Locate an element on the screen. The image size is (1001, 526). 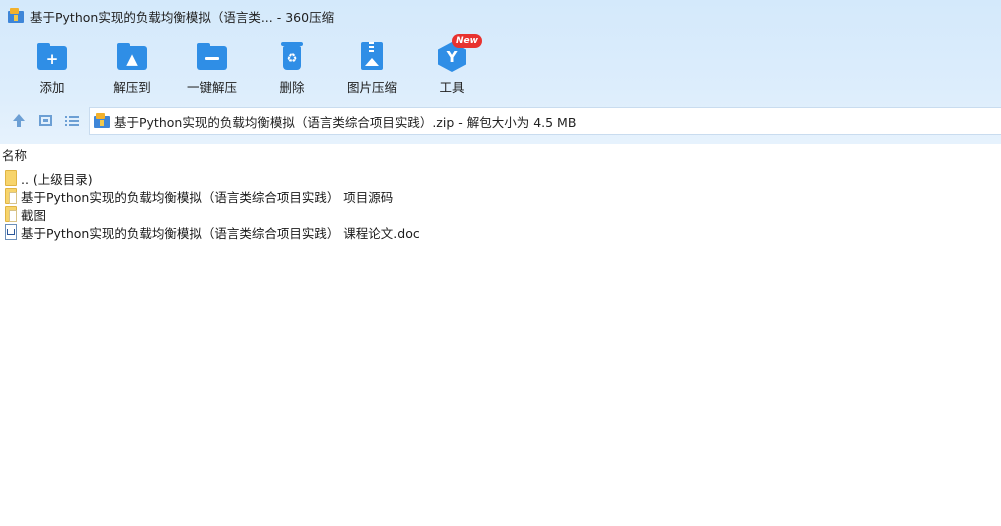
one-click-extract-button: 一键解压 is located at coordinates (212, 66).